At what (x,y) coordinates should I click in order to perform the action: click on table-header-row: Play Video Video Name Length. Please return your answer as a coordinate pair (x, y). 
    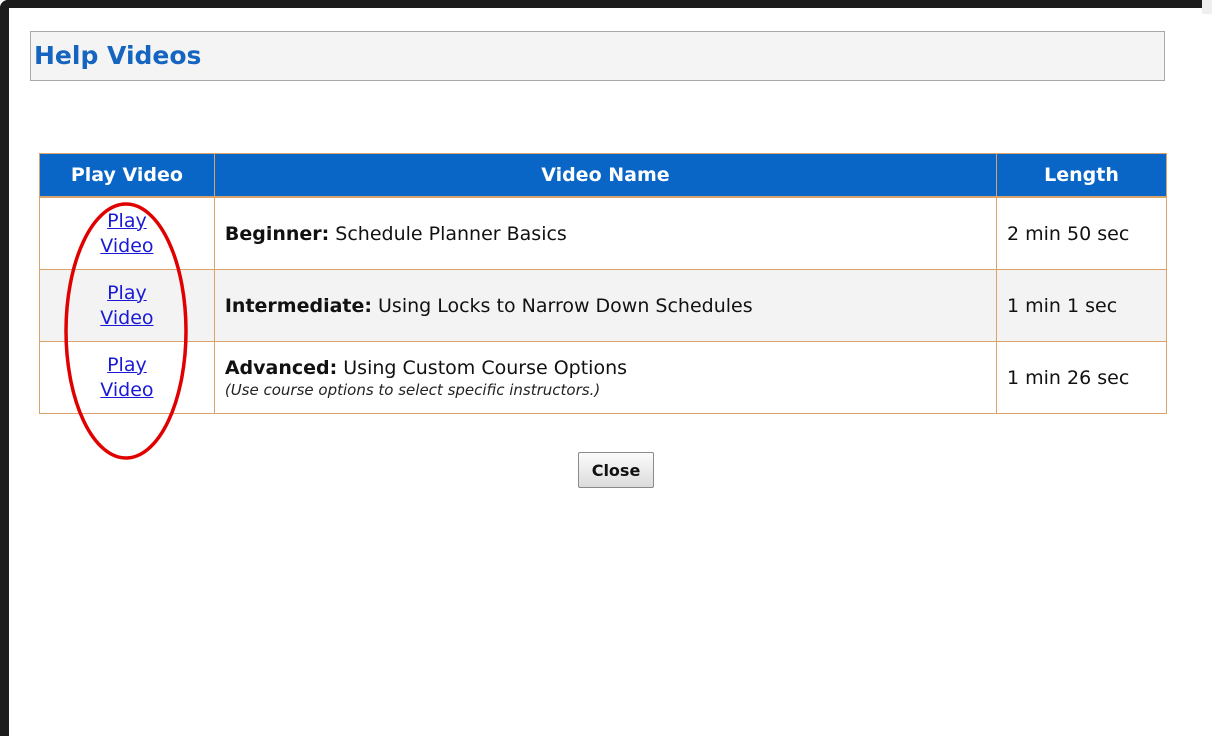
    Looking at the image, I should click on (603, 175).